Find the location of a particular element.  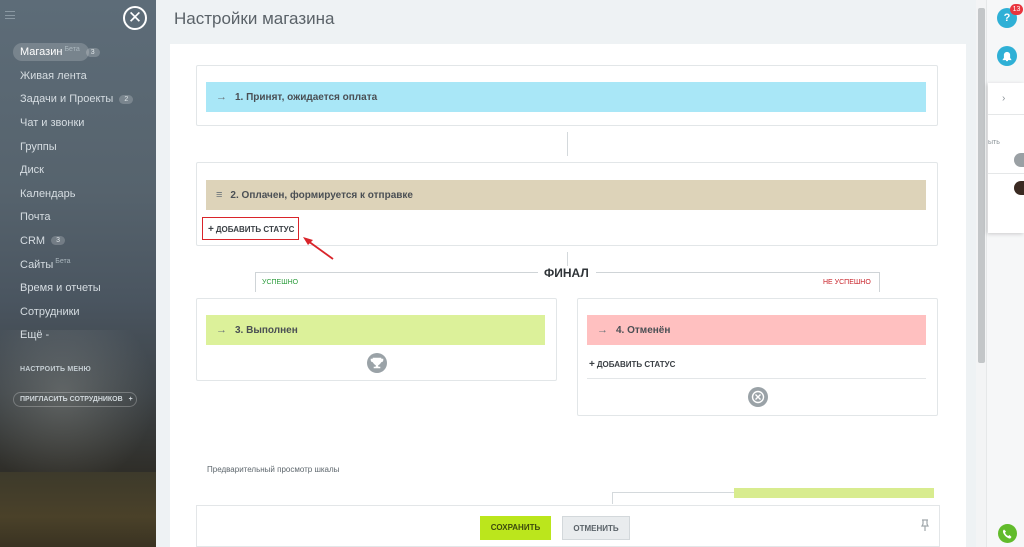

success-label: УСПЕШНО is located at coordinates (280, 282).